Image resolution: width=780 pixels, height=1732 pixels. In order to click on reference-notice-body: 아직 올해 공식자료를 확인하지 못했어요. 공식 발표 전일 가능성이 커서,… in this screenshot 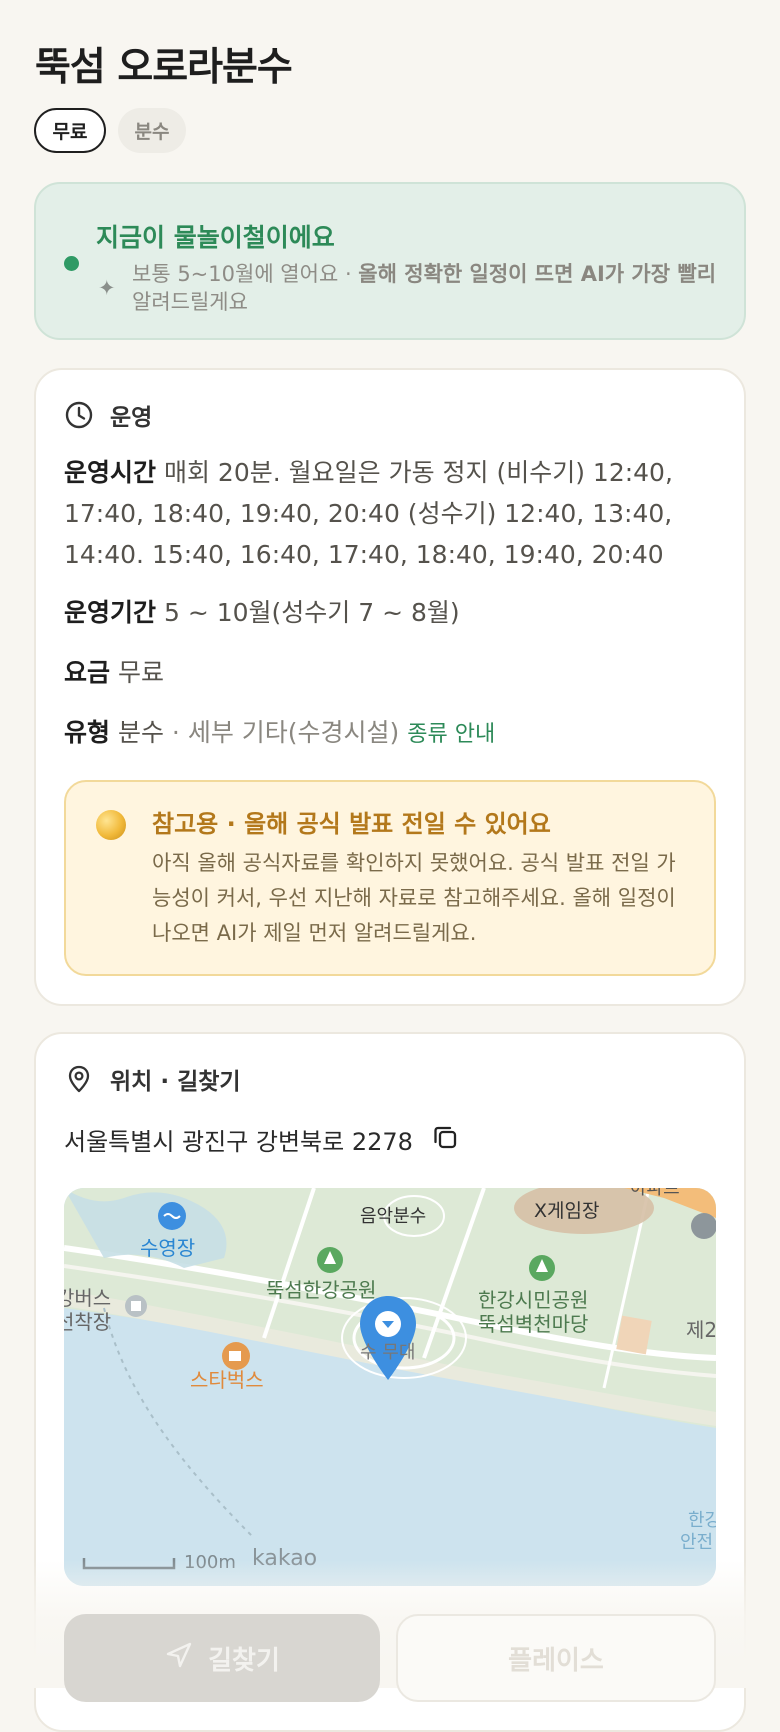, I will do `click(414, 898)`.